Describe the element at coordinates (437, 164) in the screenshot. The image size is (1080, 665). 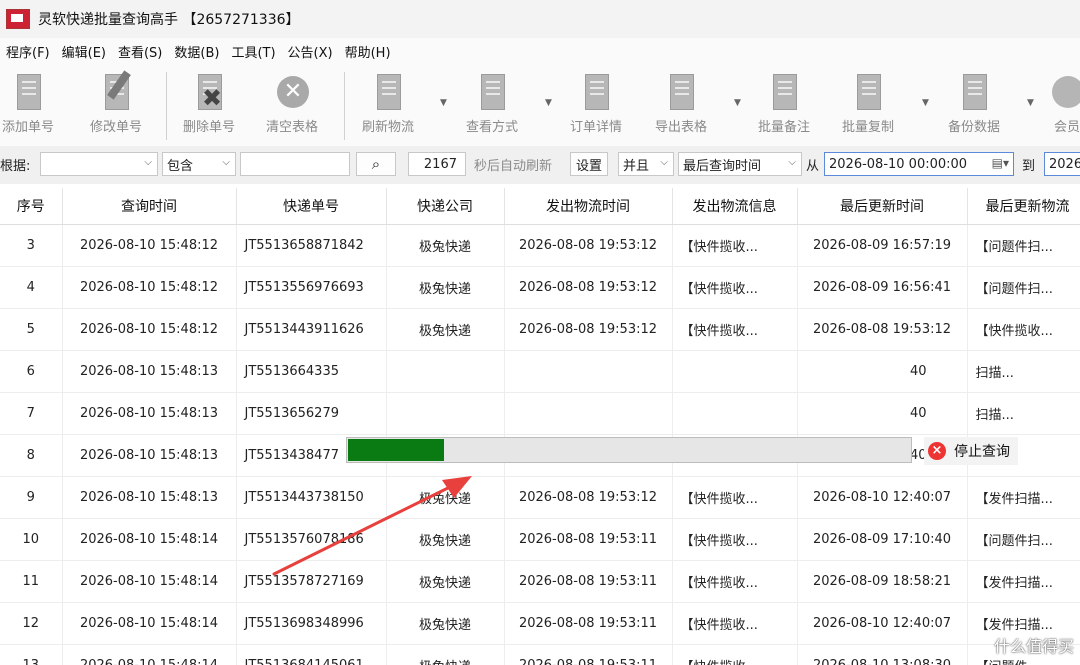
I see `refresh-interval-input: 2167` at that location.